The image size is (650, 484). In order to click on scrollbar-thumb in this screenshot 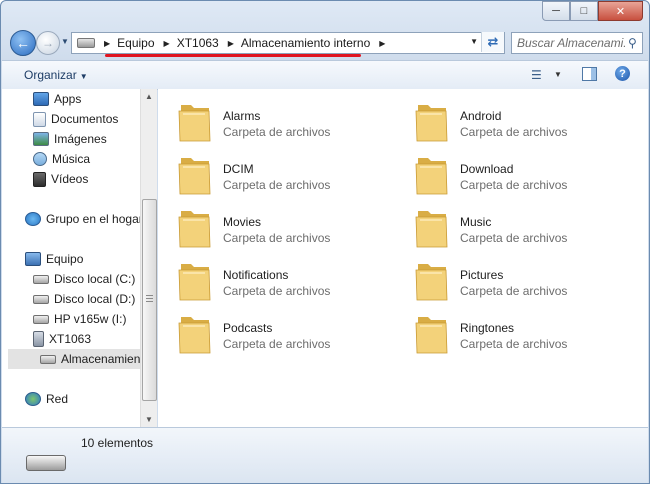, I will do `click(149, 300)`.